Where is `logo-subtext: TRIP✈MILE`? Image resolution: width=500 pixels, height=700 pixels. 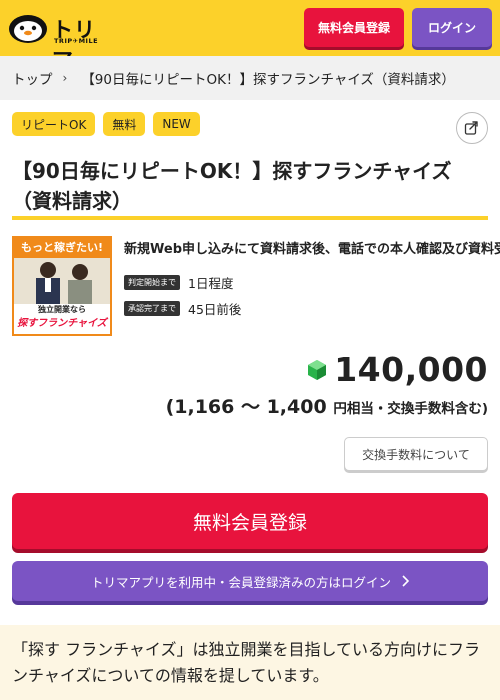 logo-subtext: TRIP✈MILE is located at coordinates (76, 41).